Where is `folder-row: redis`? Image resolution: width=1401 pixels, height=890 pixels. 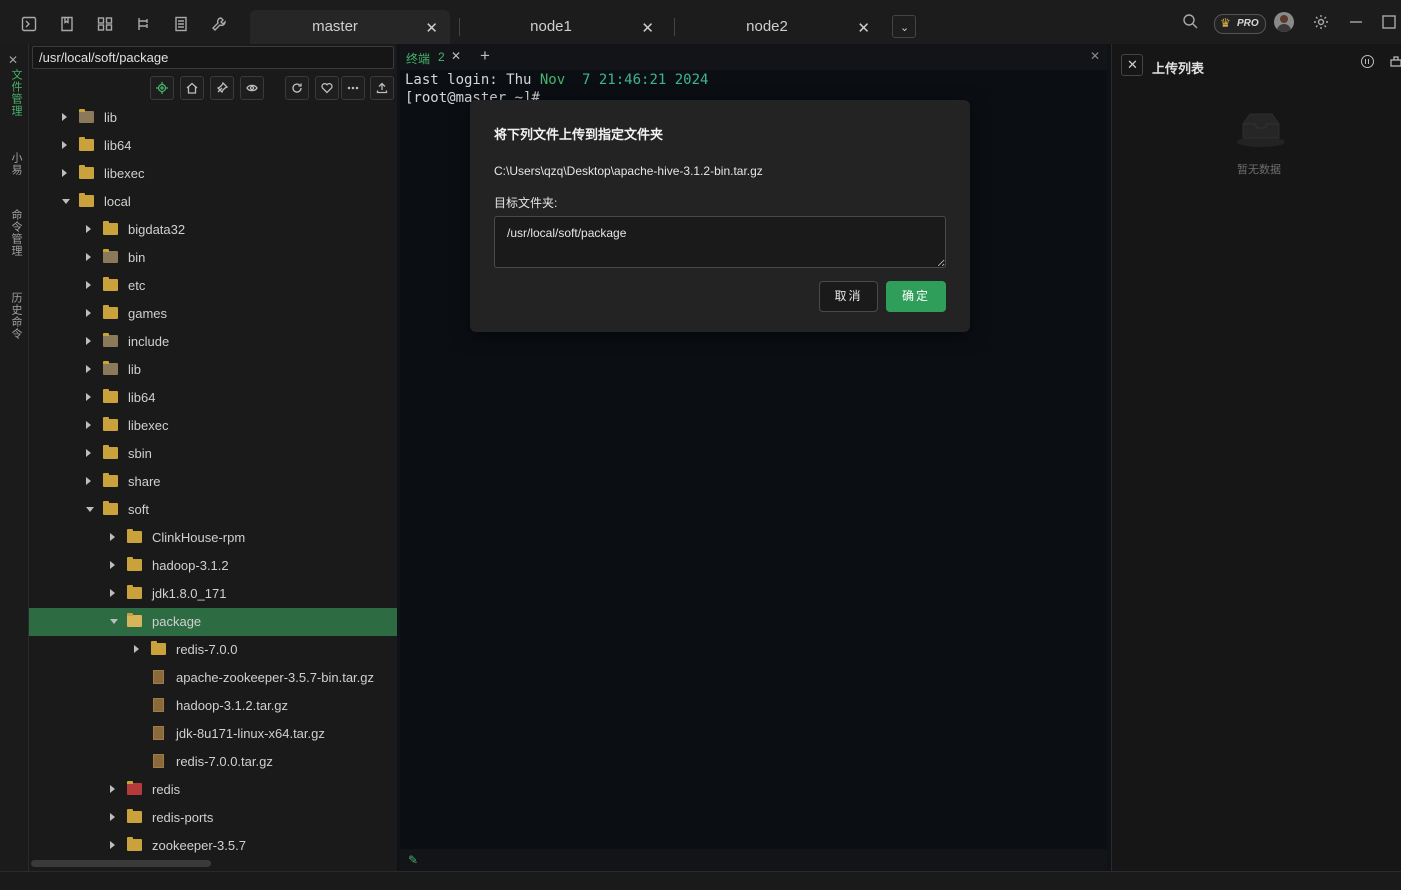
folder-row: redis is located at coordinates (213, 790).